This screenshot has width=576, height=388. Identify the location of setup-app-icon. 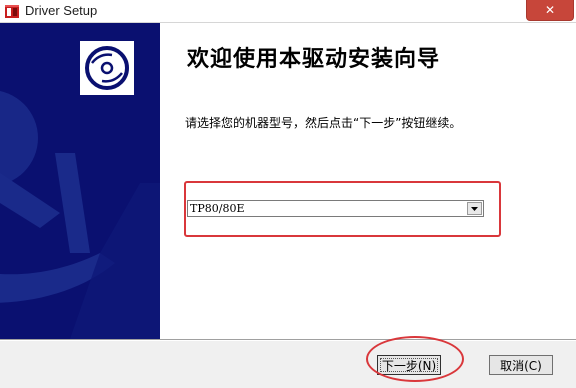
(12, 11).